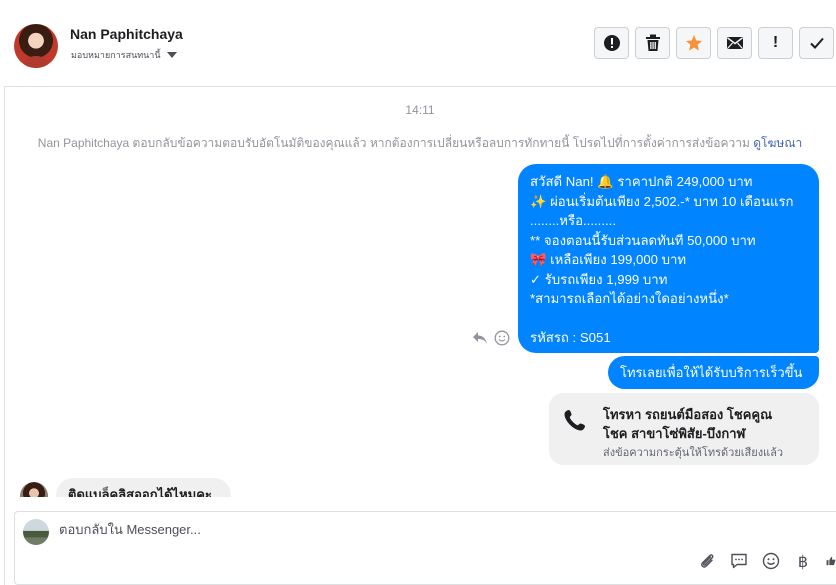 Image resolution: width=836 pixels, height=585 pixels. I want to click on saved-reply-icon, so click(739, 561).